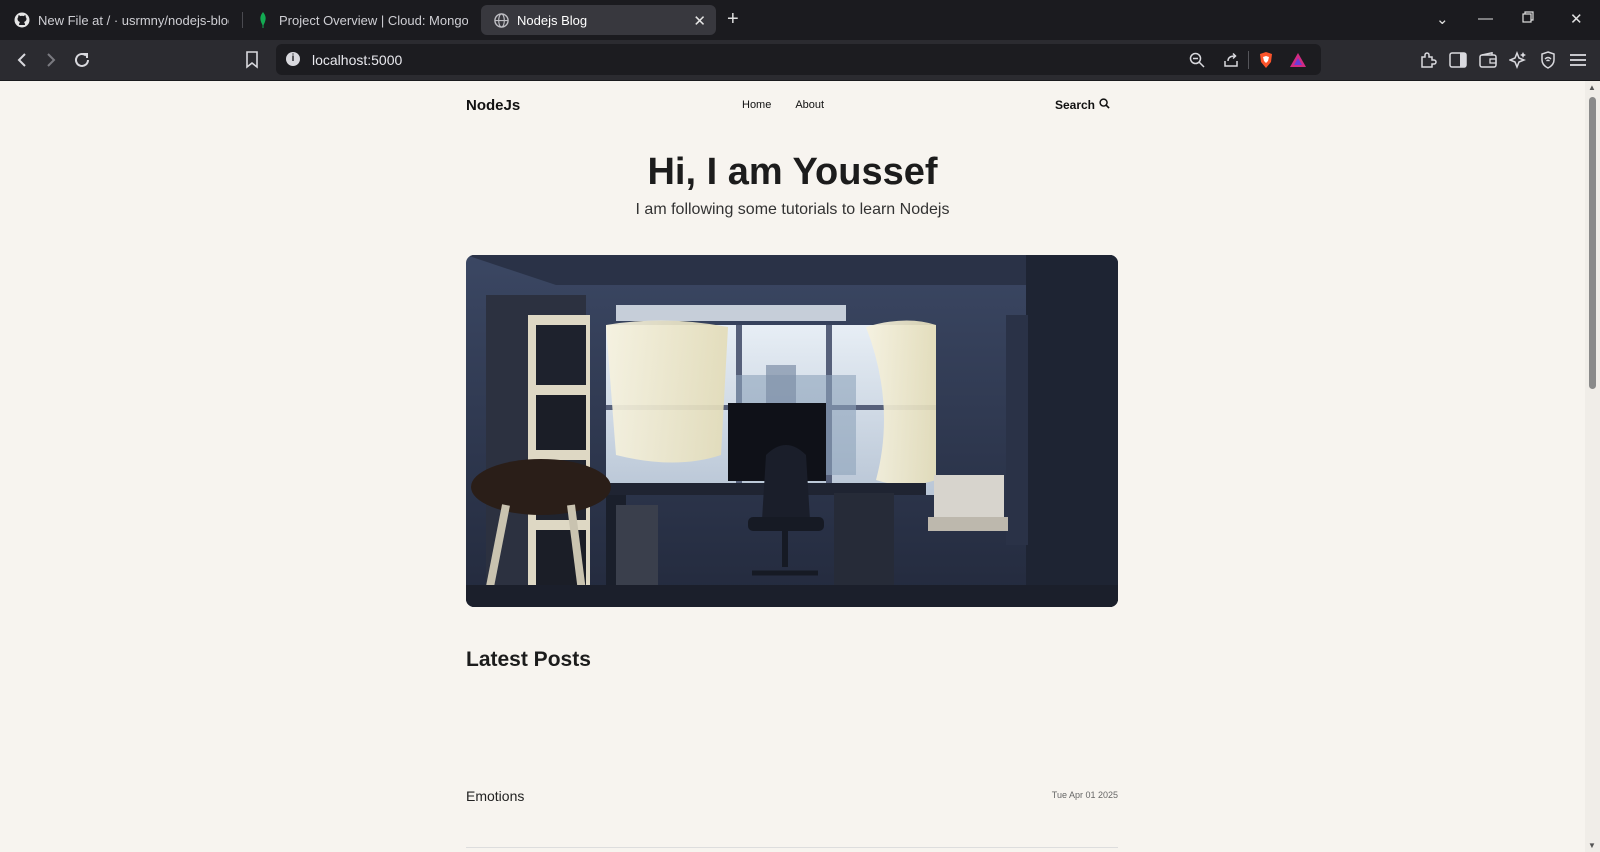 Image resolution: width=1600 pixels, height=852 pixels. I want to click on tab-title: New File at / · usrmny/nodejs-blog, so click(133, 20).